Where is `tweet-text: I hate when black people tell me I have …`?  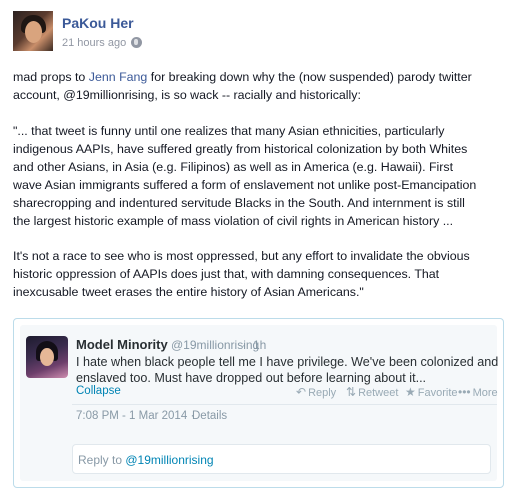 tweet-text: I hate when black people tell me I have … is located at coordinates (287, 370).